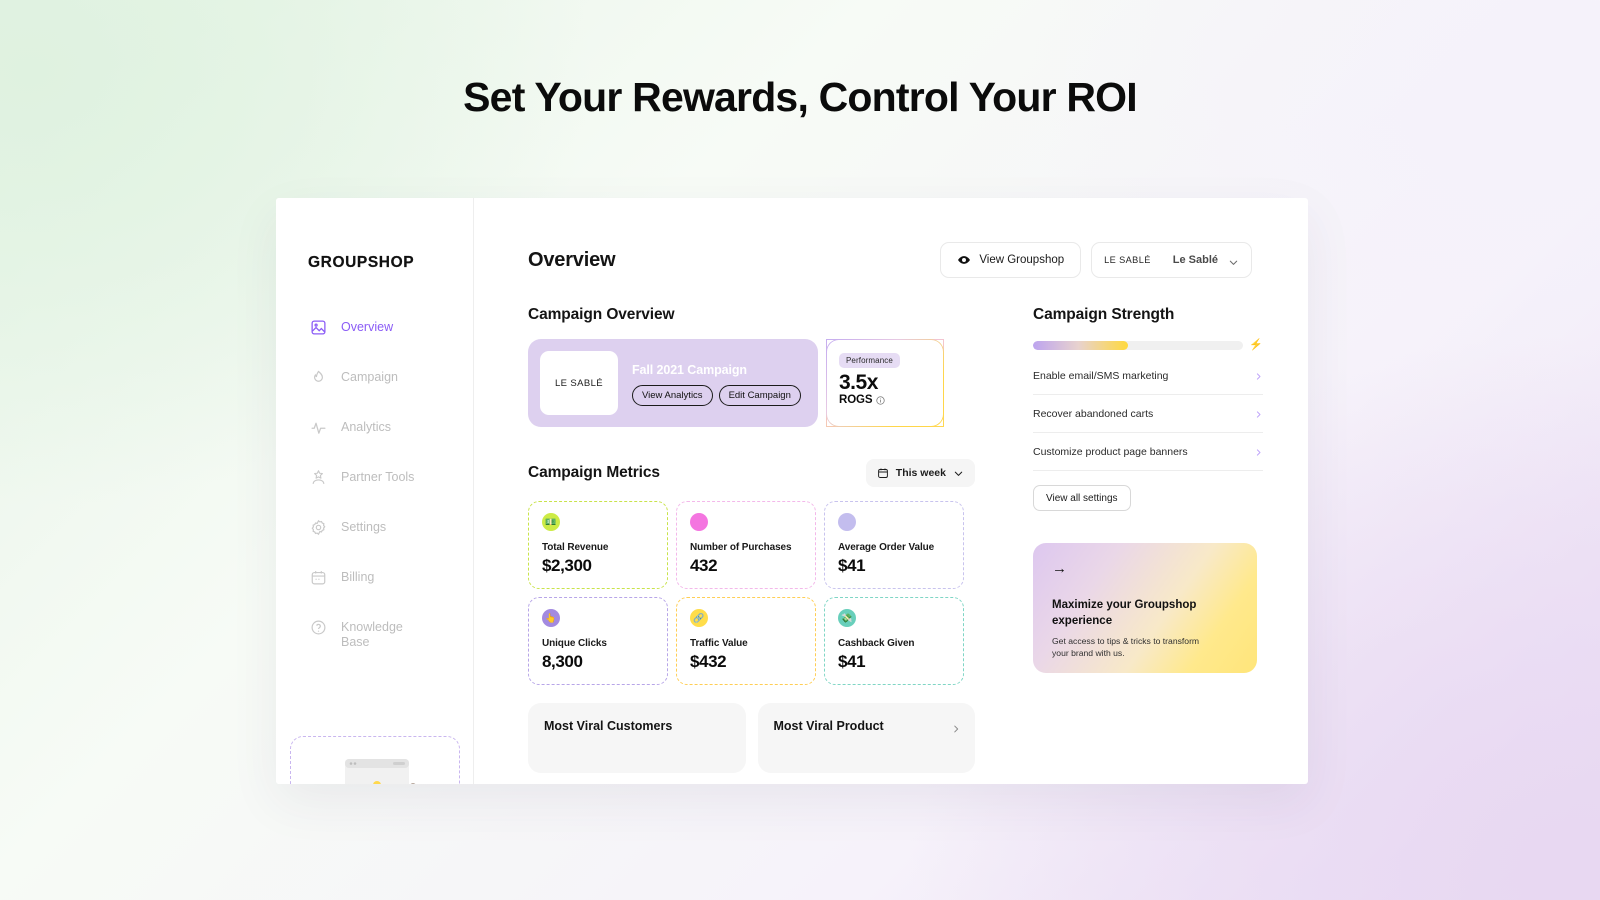  What do you see at coordinates (1101, 376) in the screenshot?
I see `strength-item-label: Enable email/SMS marketing` at bounding box center [1101, 376].